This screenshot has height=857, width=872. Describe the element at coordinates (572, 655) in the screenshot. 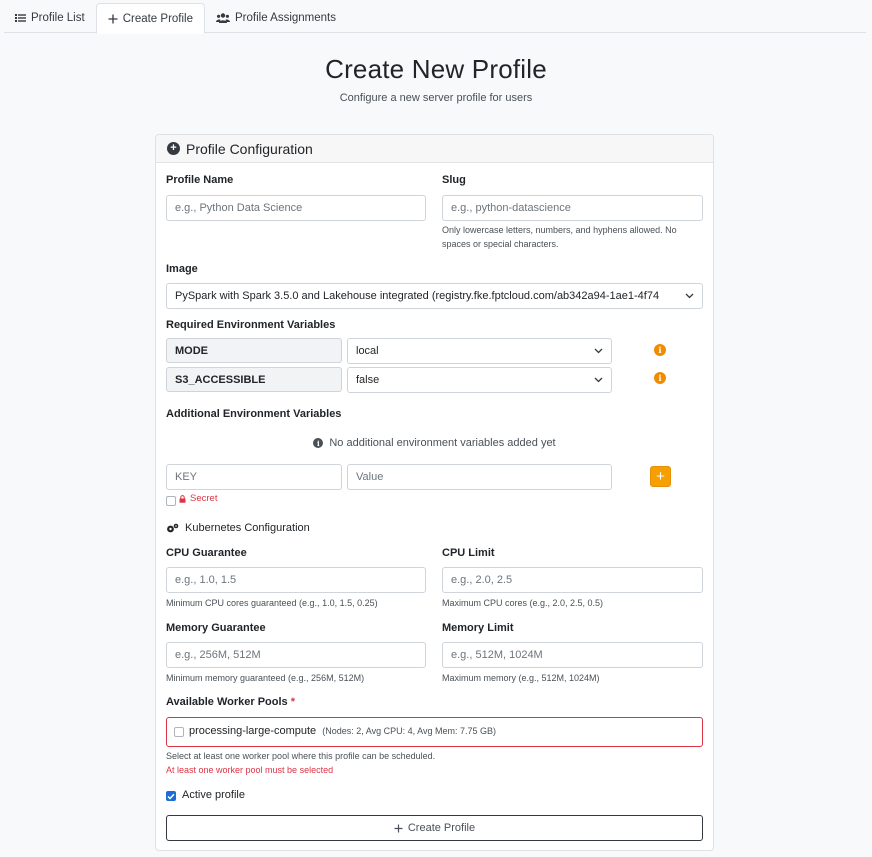

I see `memory-limit-input: e.g., 512M, 1024M` at that location.